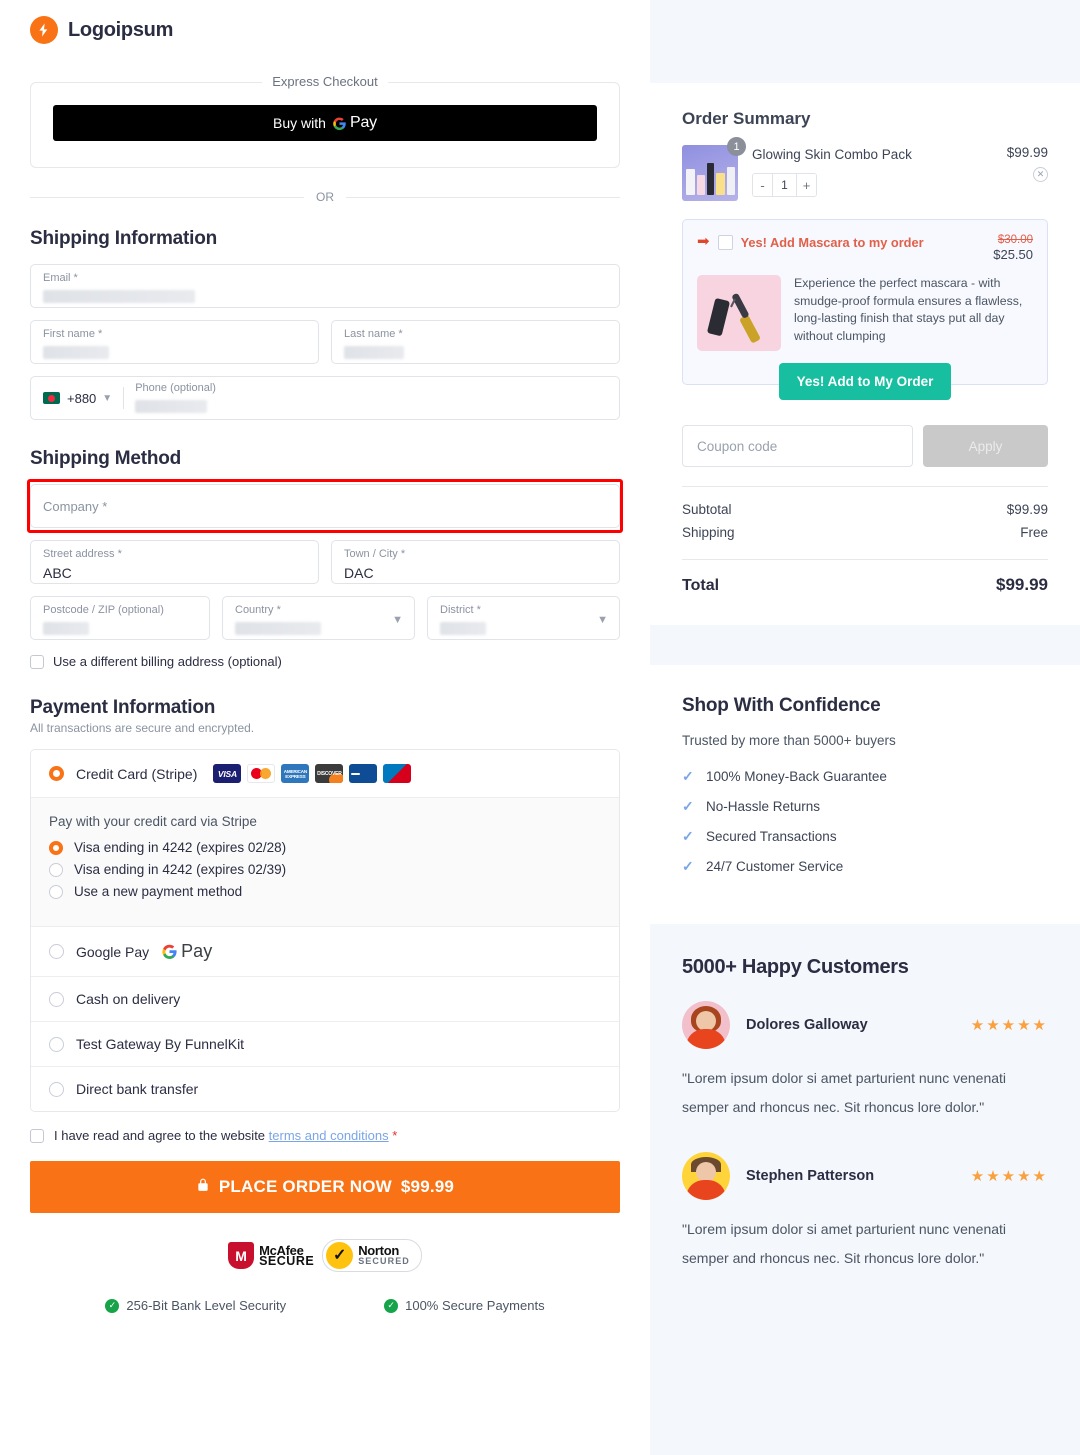 This screenshot has height=1455, width=1080. Describe the element at coordinates (329, 1135) in the screenshot. I see `terms-and-conditions-link: terms and conditions` at that location.